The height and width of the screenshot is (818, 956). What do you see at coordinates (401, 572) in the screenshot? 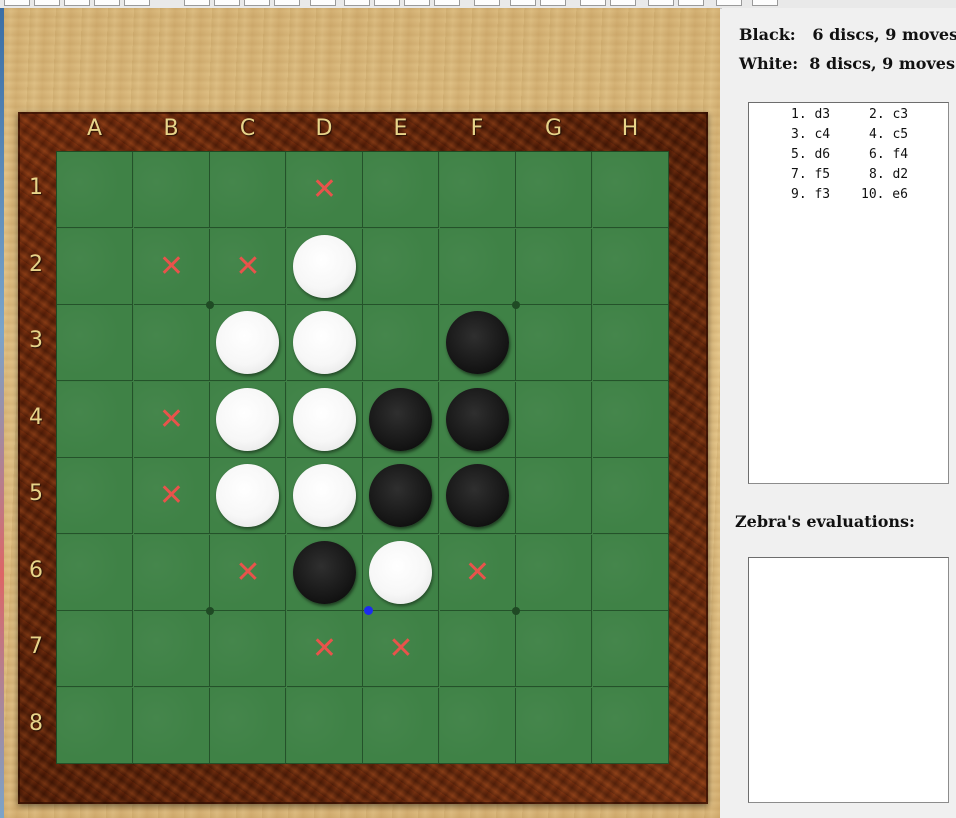
I see `square-e6` at bounding box center [401, 572].